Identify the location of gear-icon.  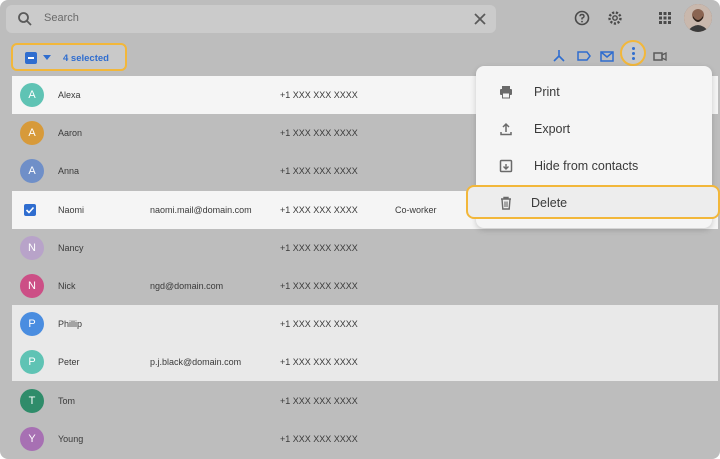
(615, 18).